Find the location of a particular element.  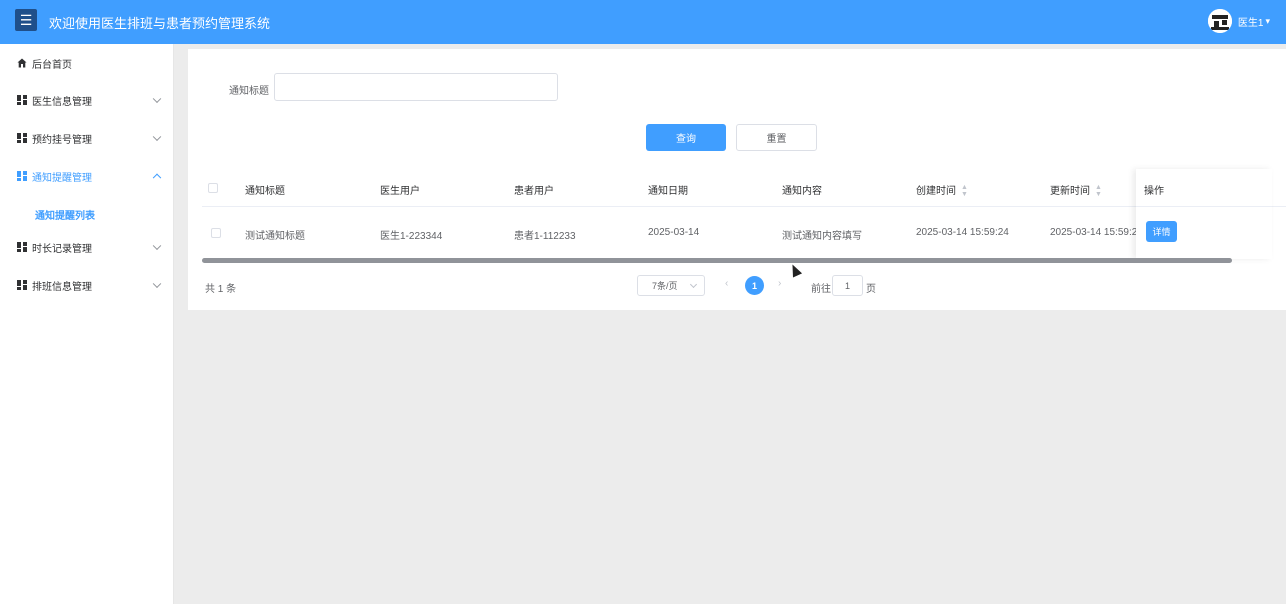

goto-prefix: 前往 is located at coordinates (821, 289).